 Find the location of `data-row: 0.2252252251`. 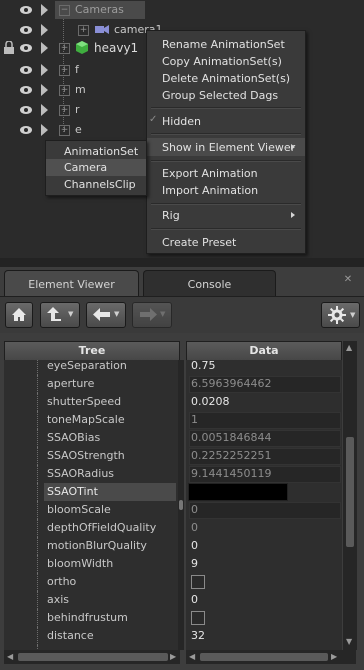

data-row: 0.2252252251 is located at coordinates (264, 456).